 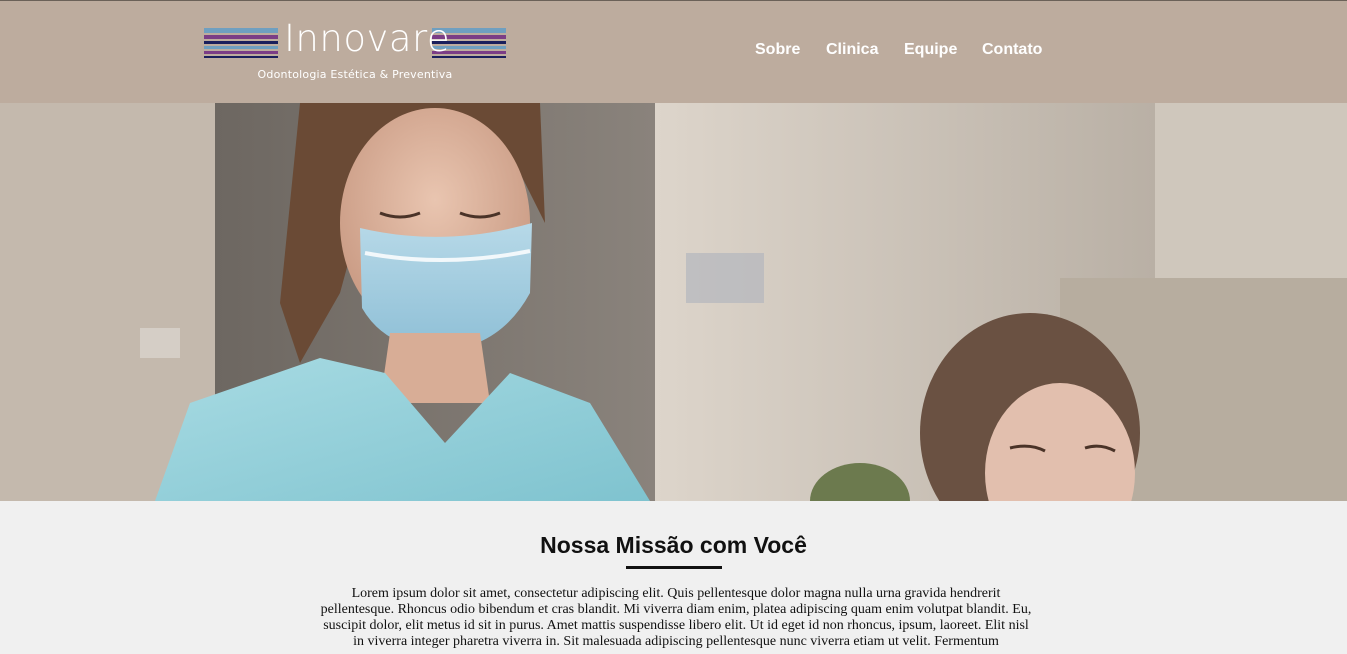 I want to click on nav-clinica: Clinica, so click(x=852, y=50).